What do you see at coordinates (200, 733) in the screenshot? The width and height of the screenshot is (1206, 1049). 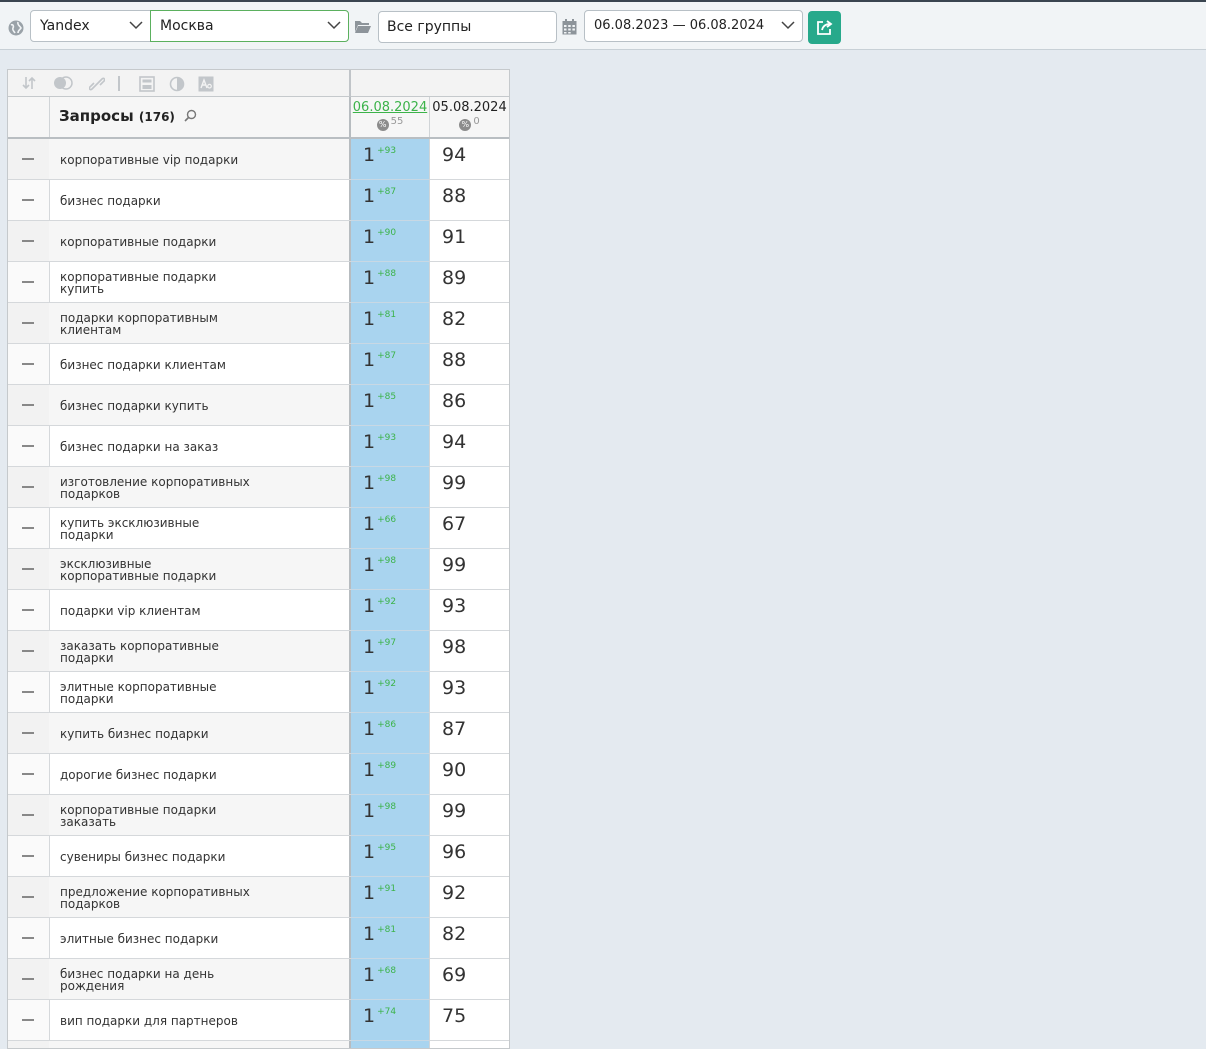 I see `query-cell: купить бизнес подарки` at bounding box center [200, 733].